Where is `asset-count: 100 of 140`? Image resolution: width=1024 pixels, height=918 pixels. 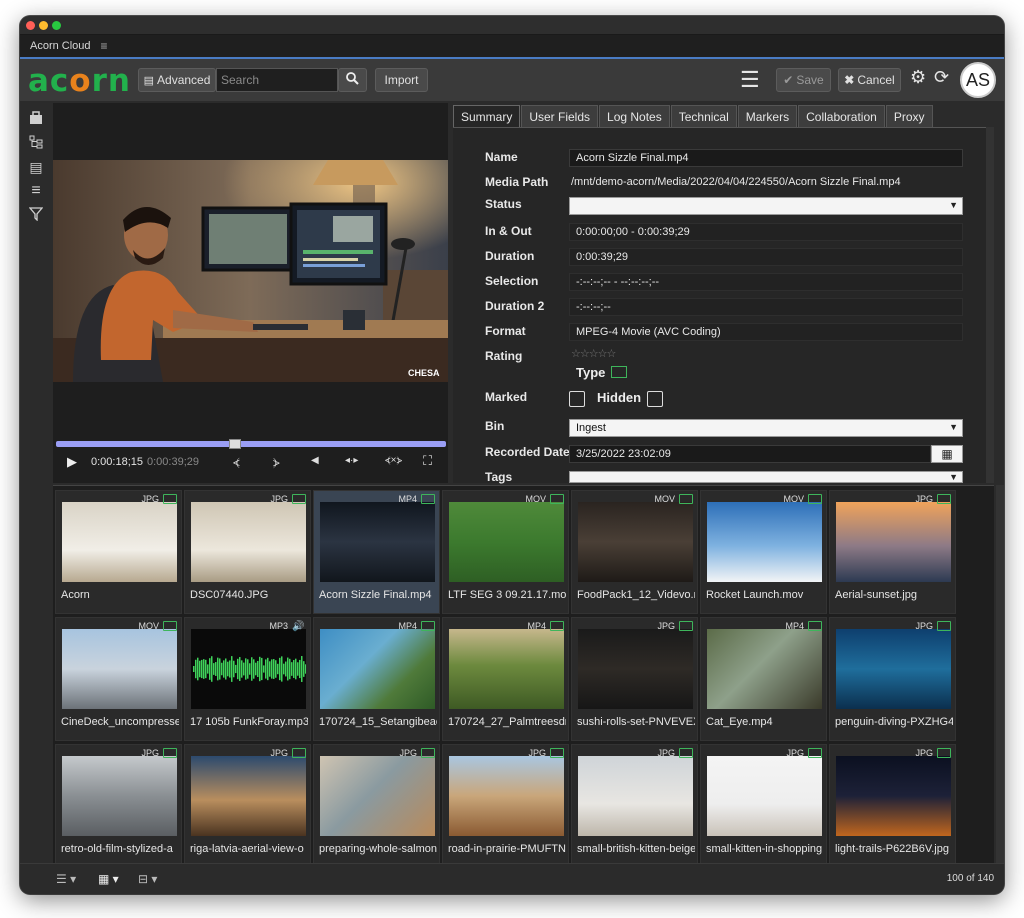 asset-count: 100 of 140 is located at coordinates (970, 878).